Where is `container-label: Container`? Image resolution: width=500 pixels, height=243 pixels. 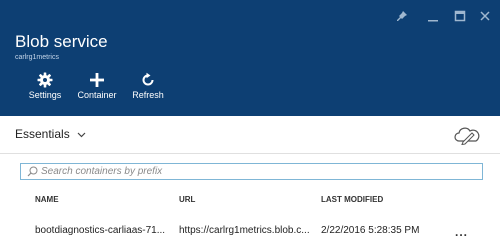
container-label: Container is located at coordinates (97, 95).